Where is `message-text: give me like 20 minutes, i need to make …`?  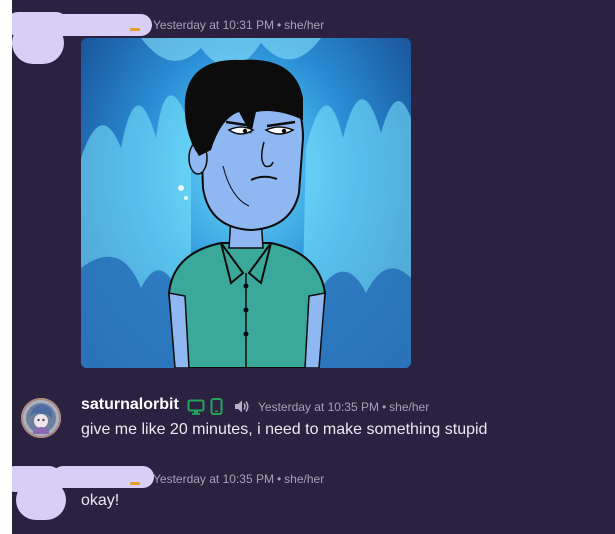 message-text: give me like 20 minutes, i need to make … is located at coordinates (284, 429).